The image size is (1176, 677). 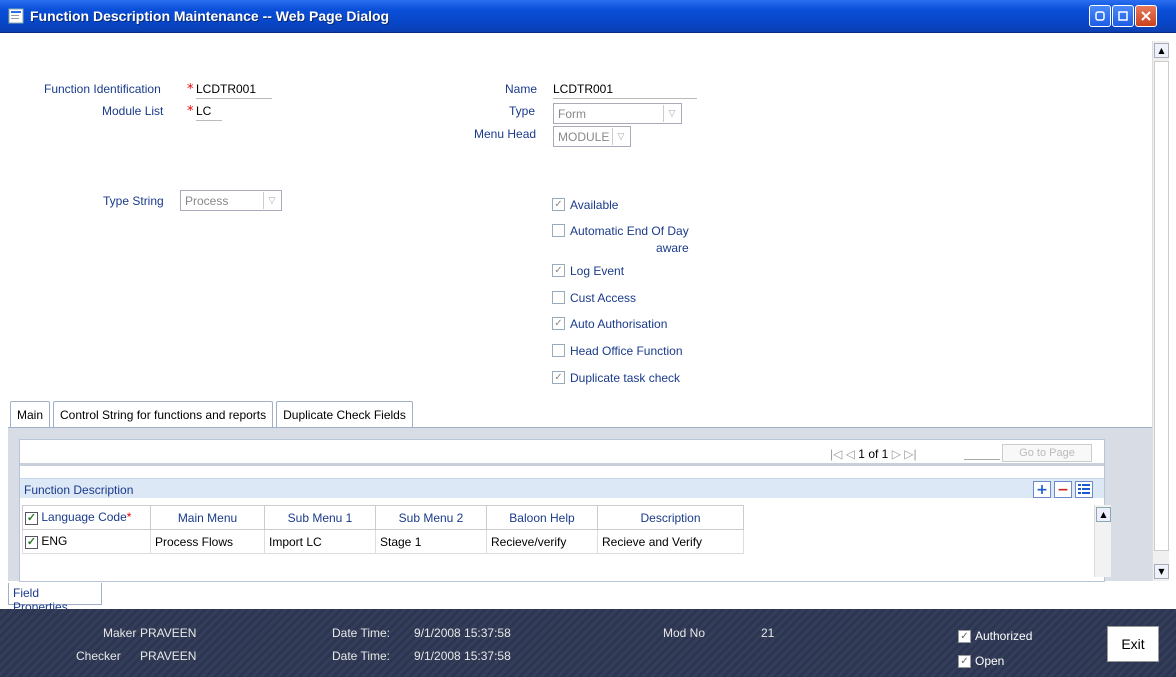 I want to click on table-cell: Import LC, so click(x=320, y=541).